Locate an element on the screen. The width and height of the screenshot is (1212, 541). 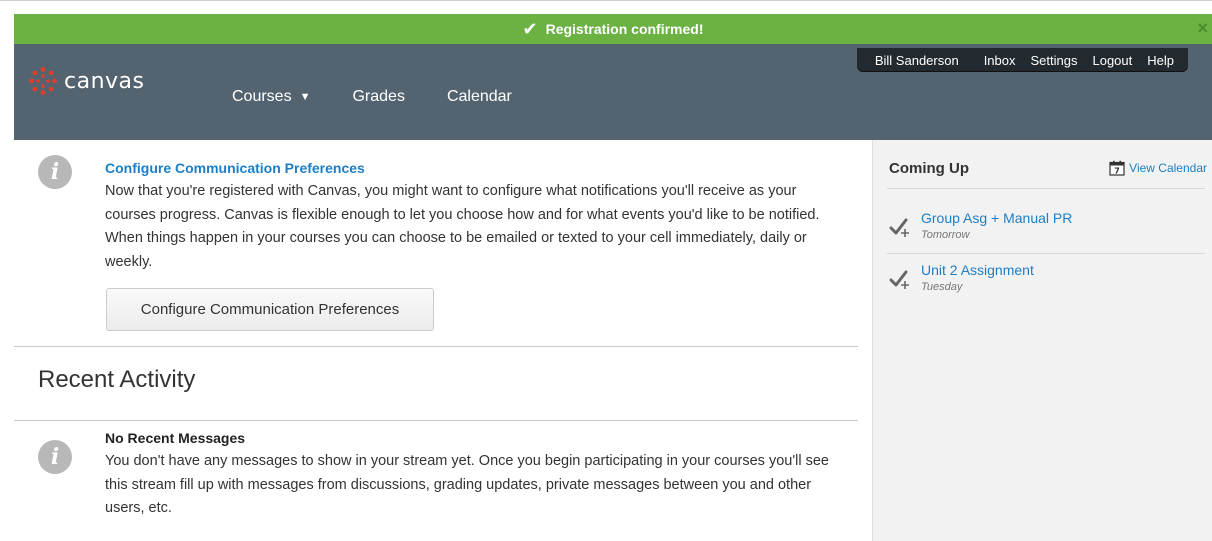
canvas-logo: canvas is located at coordinates (86, 81).